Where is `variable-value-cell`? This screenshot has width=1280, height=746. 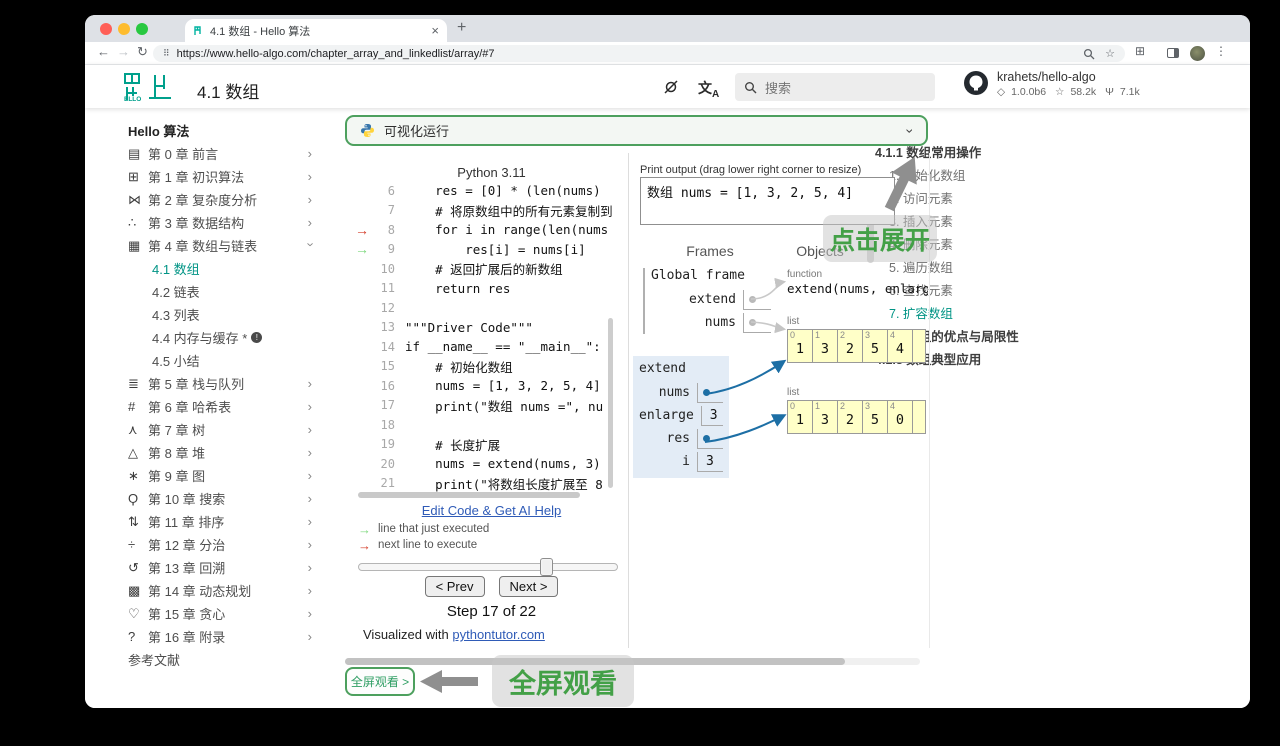 variable-value-cell is located at coordinates (757, 322).